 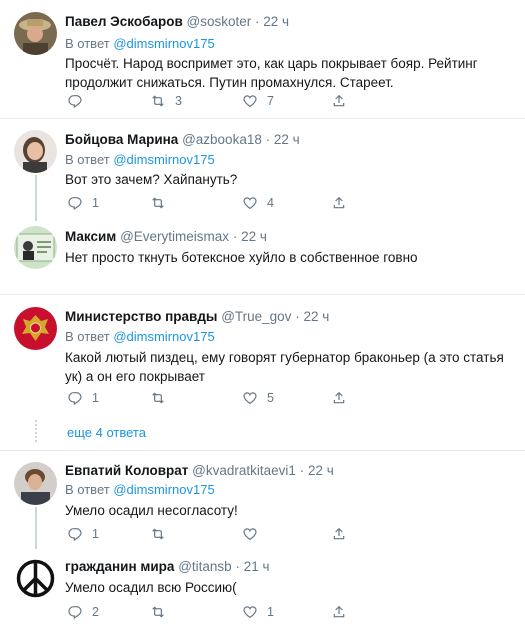 I want to click on author-name: Бойцова Марина, so click(x=121, y=139).